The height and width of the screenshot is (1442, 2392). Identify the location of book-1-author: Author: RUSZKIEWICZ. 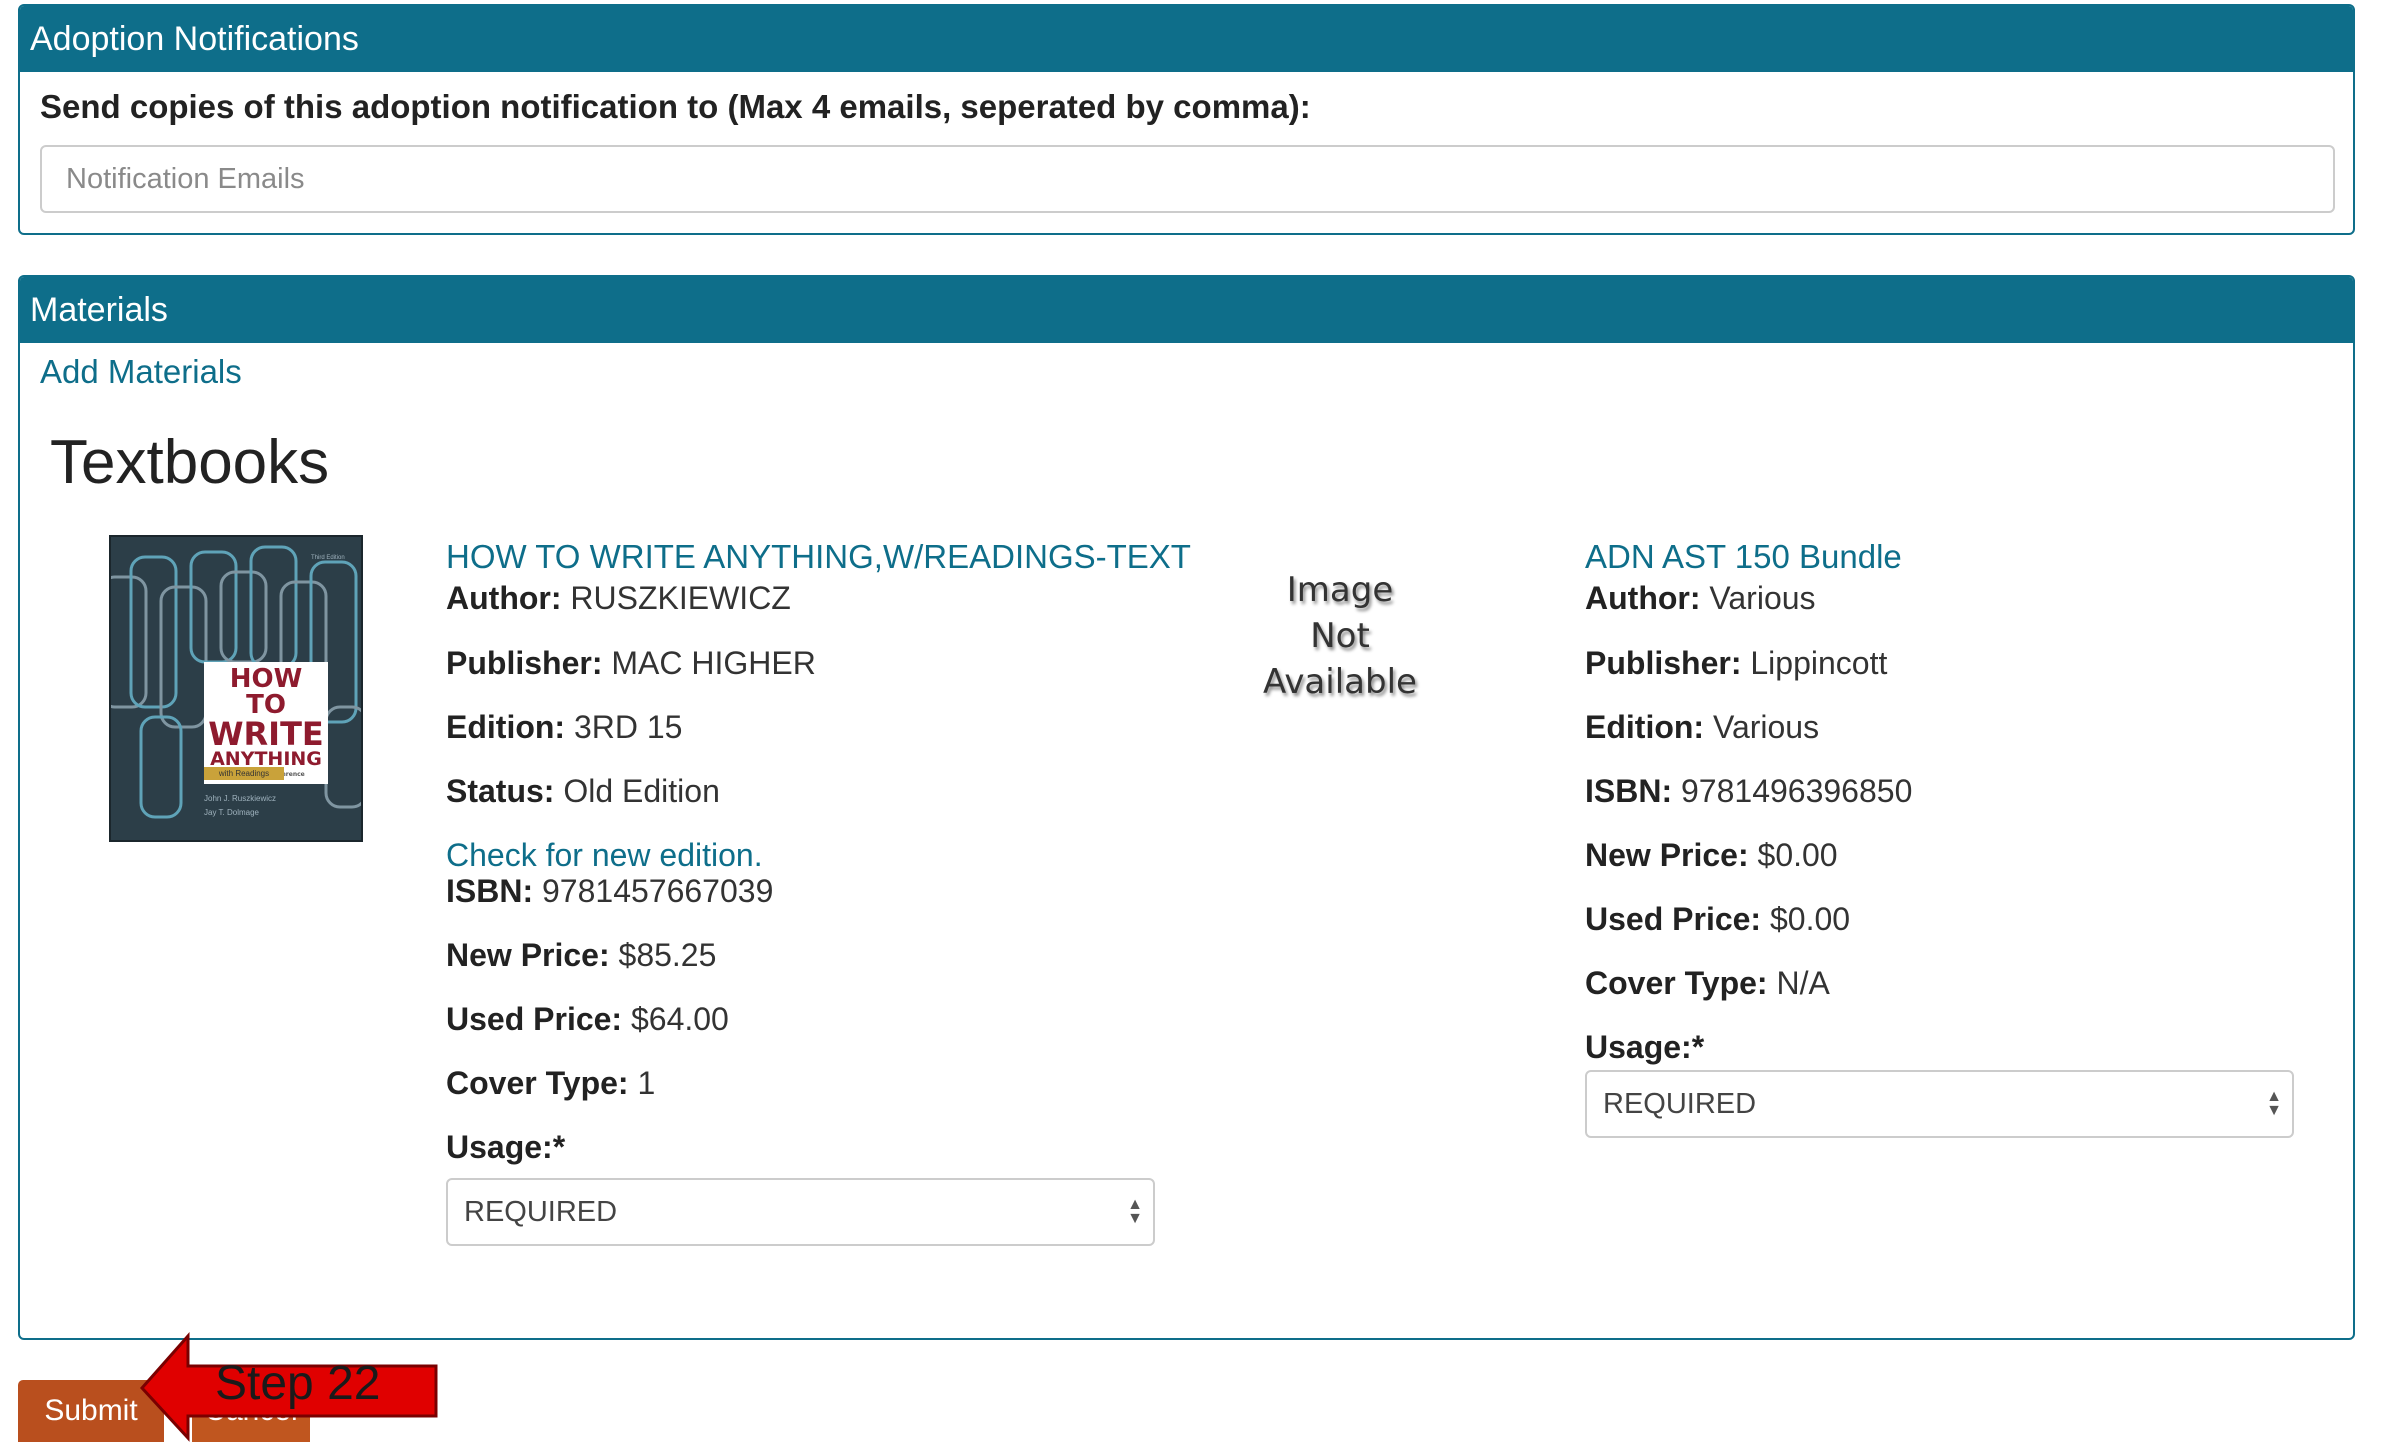
(618, 598).